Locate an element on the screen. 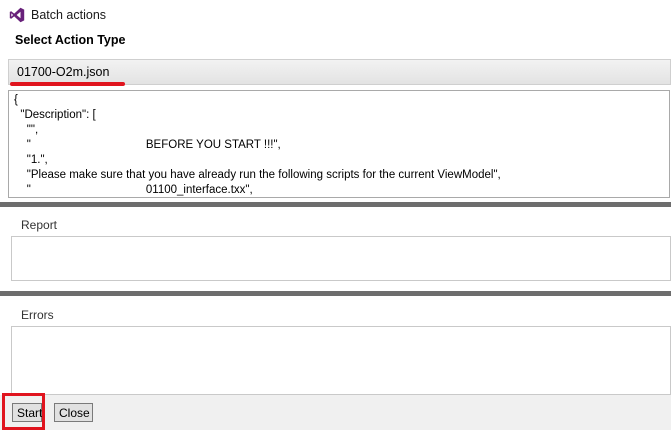  window-title: Batch actions is located at coordinates (69, 15).